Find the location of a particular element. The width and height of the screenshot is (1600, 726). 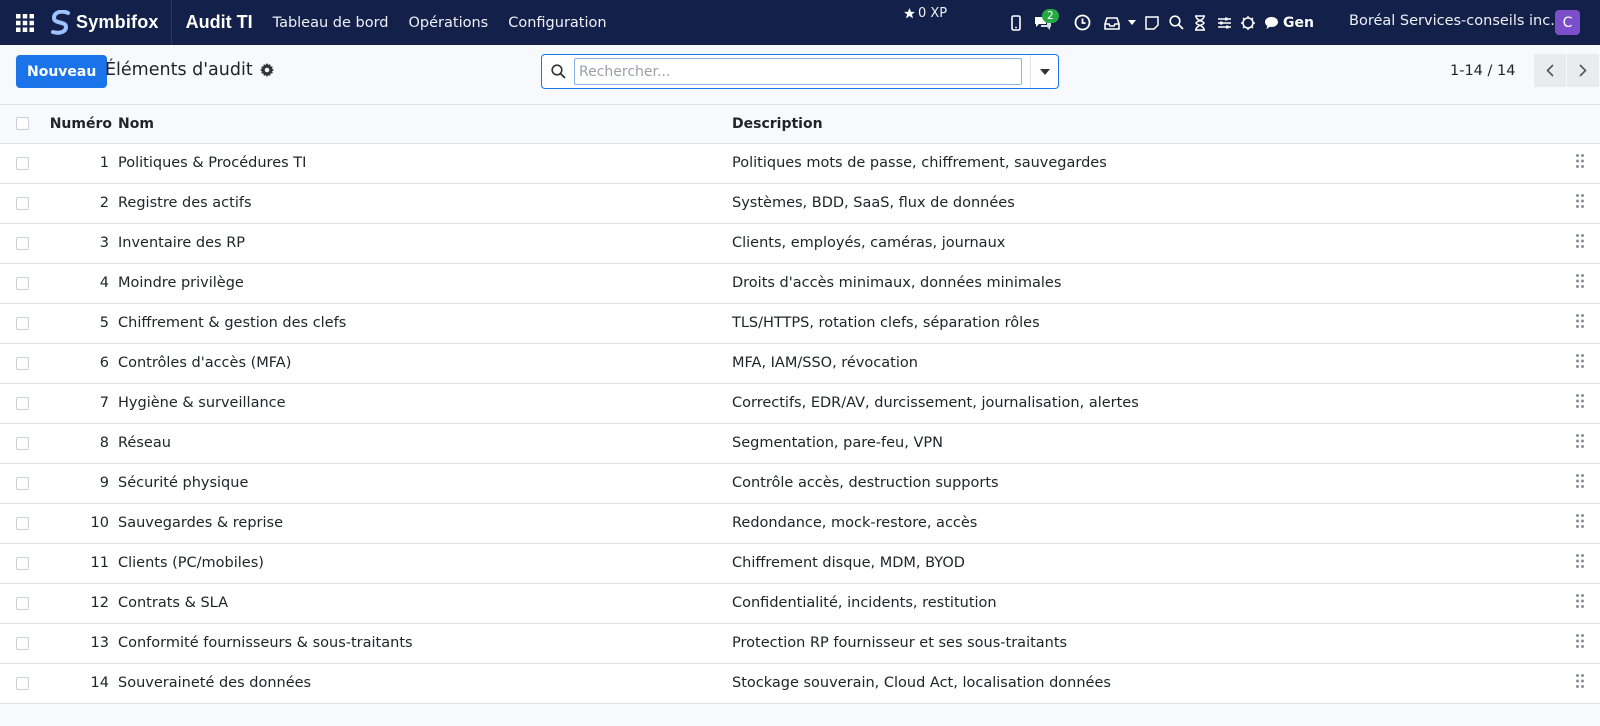

app-menu-icon is located at coordinates (25, 22).